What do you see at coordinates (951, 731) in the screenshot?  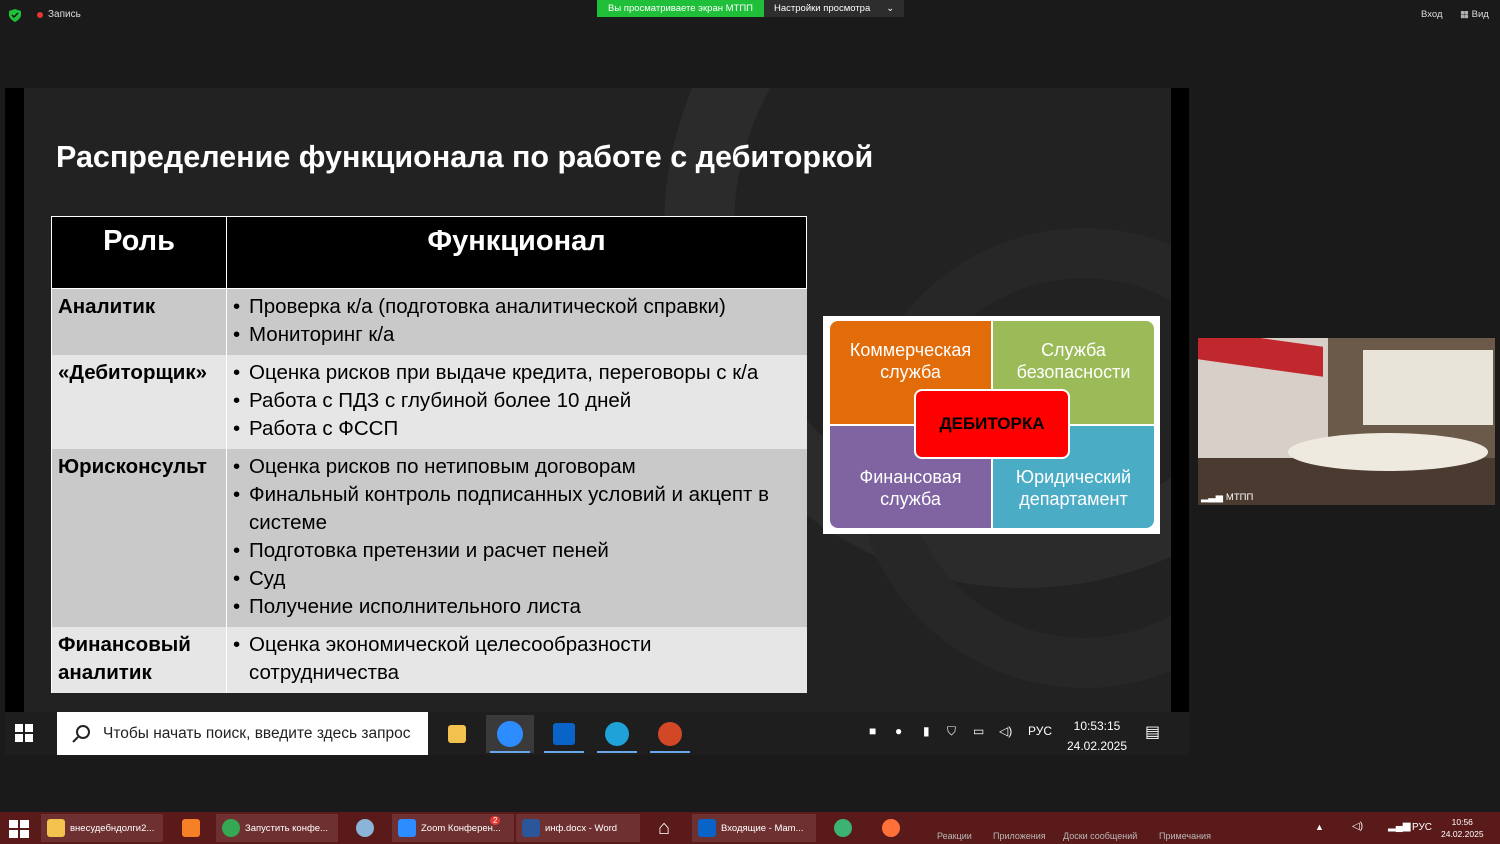 I see `shield-tray-icon: ⛉` at bounding box center [951, 731].